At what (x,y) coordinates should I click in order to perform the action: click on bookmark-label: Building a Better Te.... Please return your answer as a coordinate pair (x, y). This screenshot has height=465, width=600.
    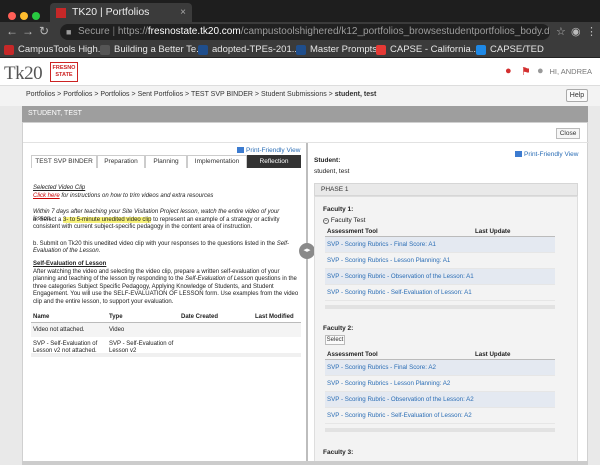
    Looking at the image, I should click on (159, 49).